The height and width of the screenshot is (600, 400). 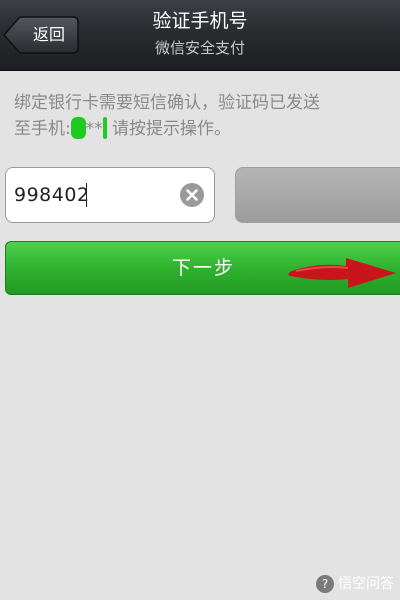 I want to click on wukong-logo-icon: ?, so click(x=325, y=584).